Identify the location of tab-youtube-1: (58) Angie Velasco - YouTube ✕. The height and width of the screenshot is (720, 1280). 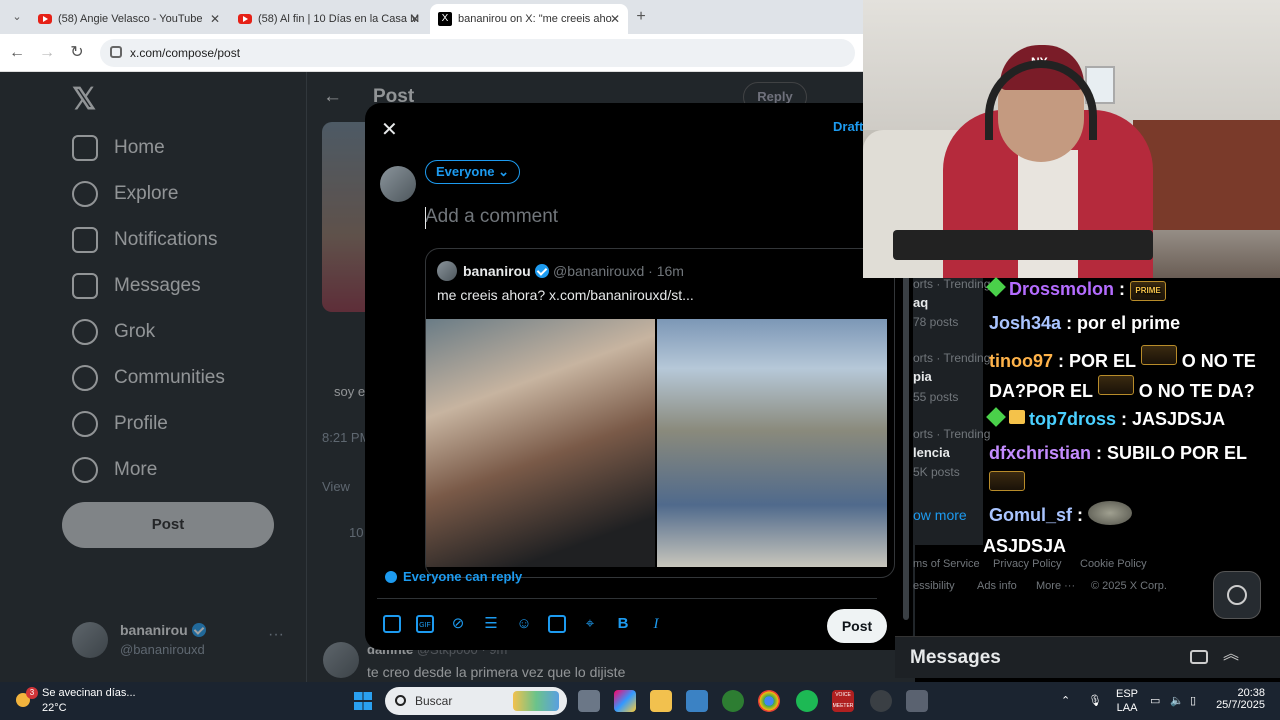
(129, 19).